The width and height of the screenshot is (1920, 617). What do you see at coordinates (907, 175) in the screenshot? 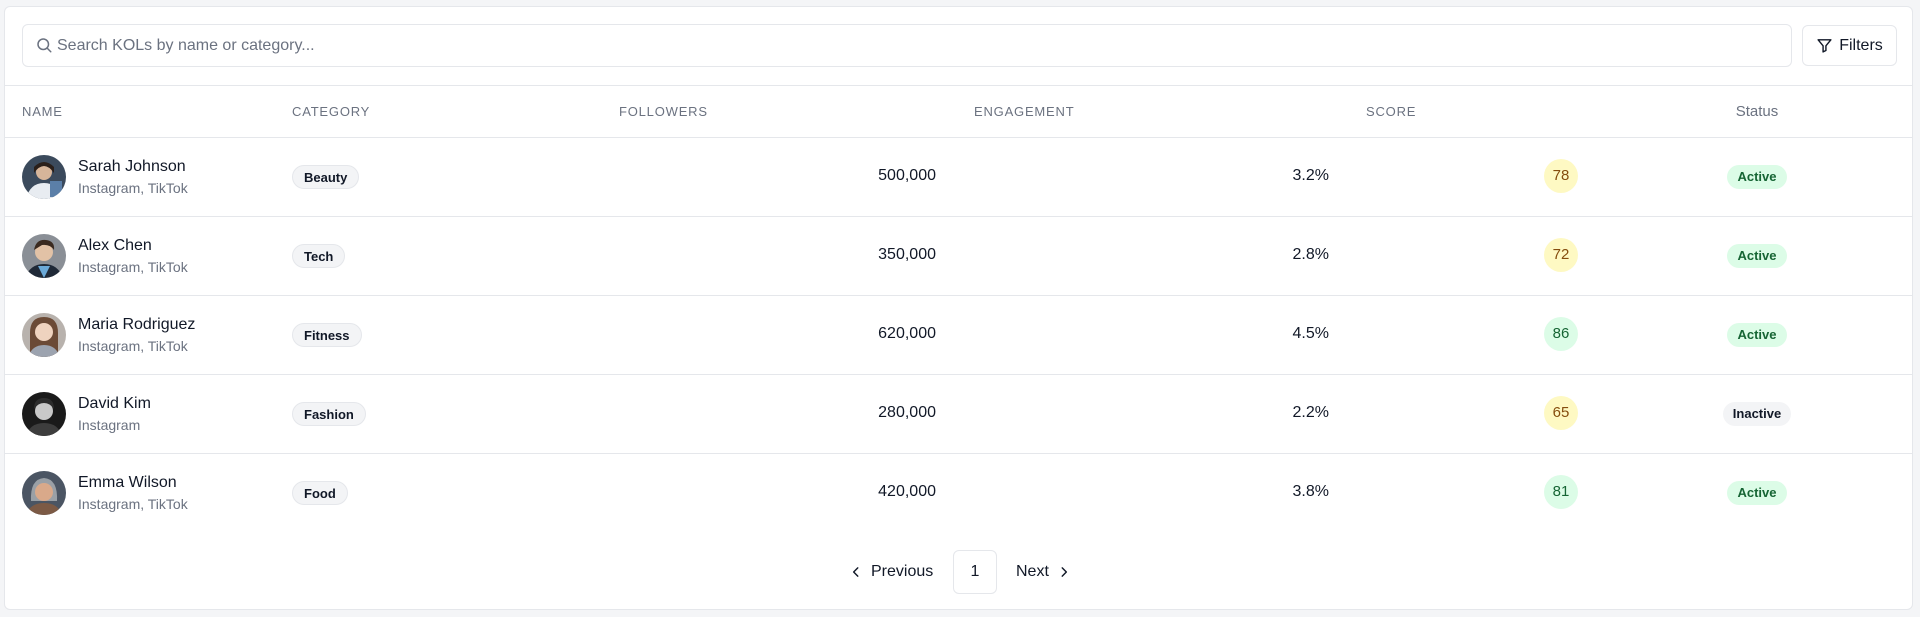
I see `followers-count: 500,000` at bounding box center [907, 175].